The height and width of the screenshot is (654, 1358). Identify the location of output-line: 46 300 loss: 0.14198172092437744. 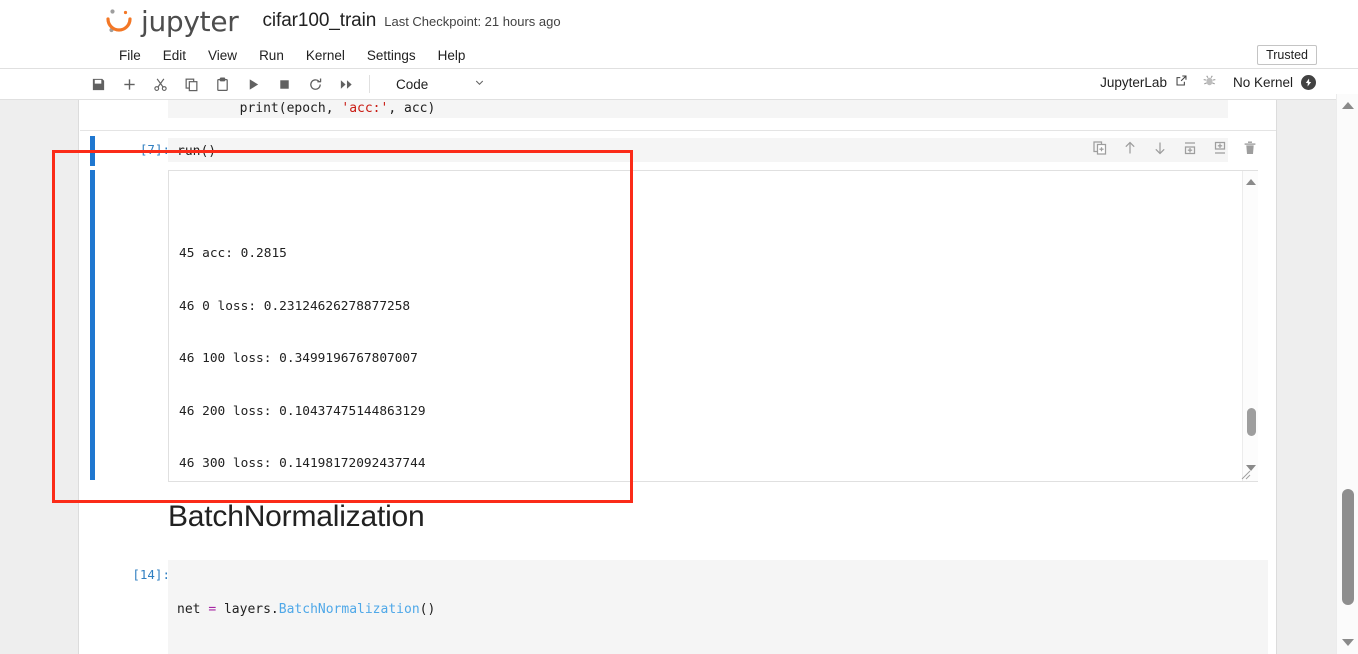
(302, 463).